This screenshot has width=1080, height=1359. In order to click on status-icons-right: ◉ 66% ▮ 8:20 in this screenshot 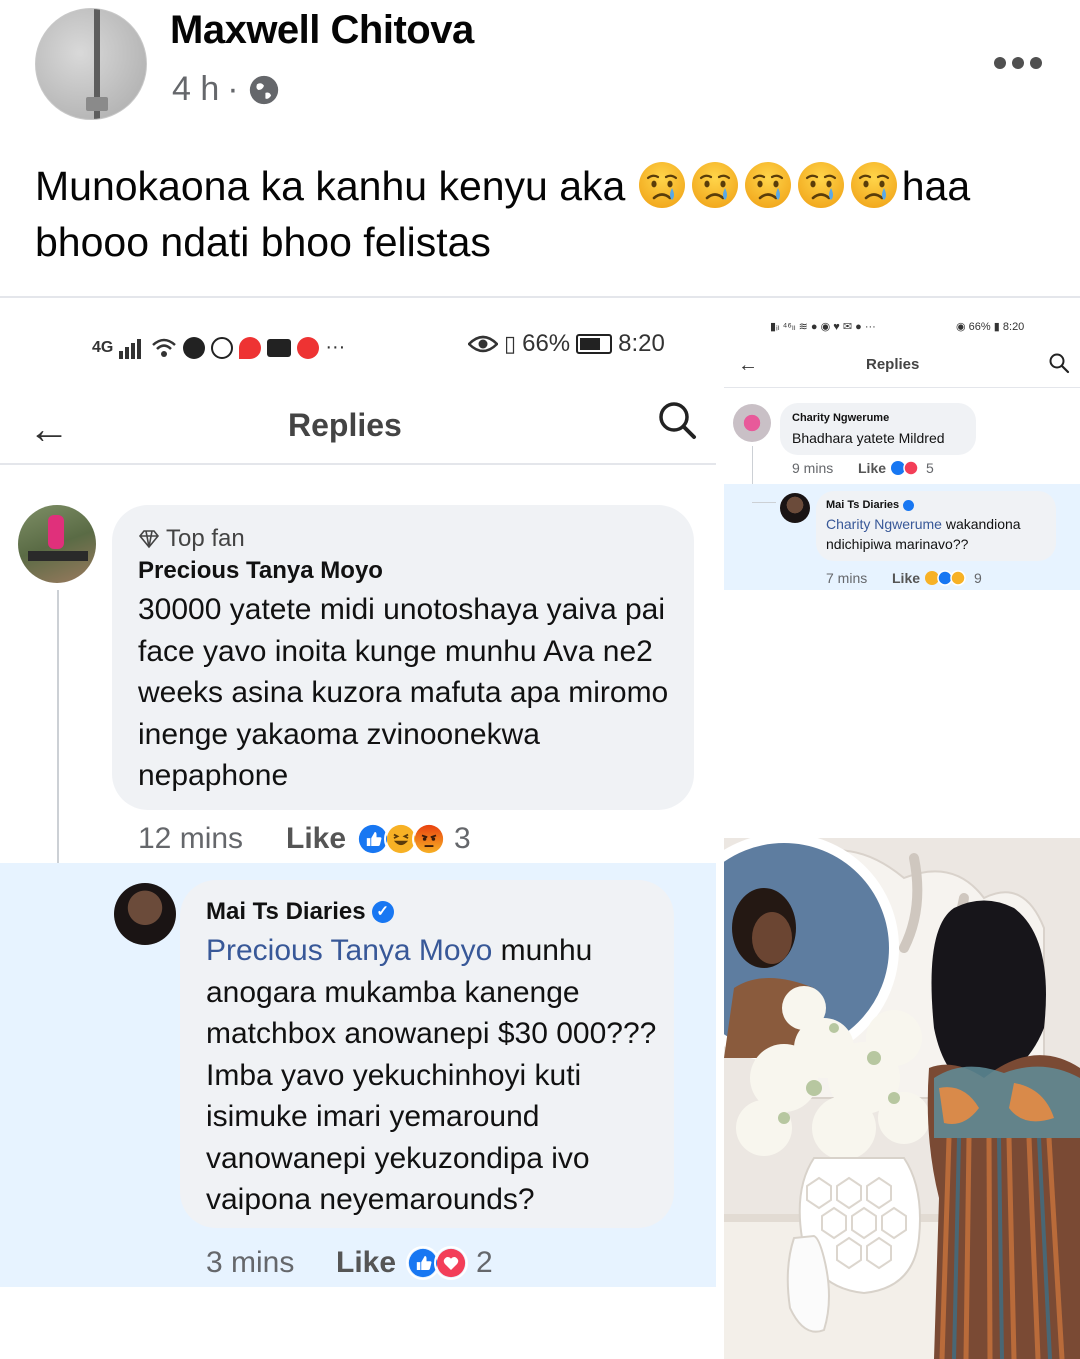, I will do `click(990, 326)`.